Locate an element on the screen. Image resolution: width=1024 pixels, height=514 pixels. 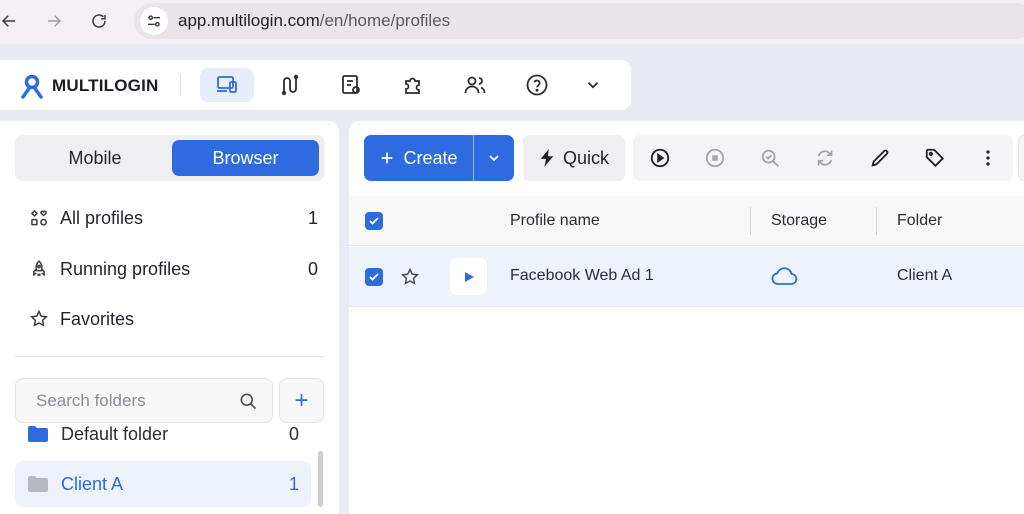
quick-label: Quick is located at coordinates (585, 157).